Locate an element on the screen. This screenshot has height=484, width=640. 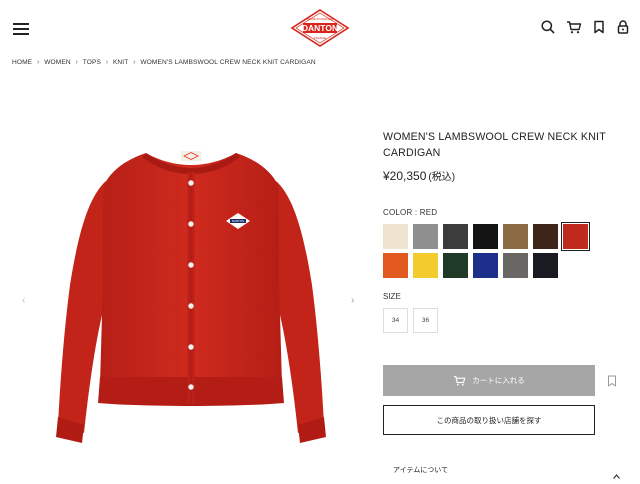
chevron-up-icon is located at coordinates (616, 472).